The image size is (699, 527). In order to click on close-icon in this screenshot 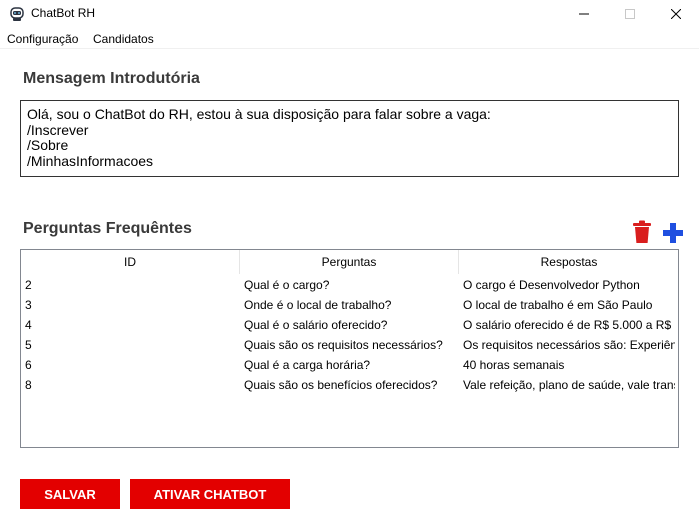, I will do `click(676, 14)`.